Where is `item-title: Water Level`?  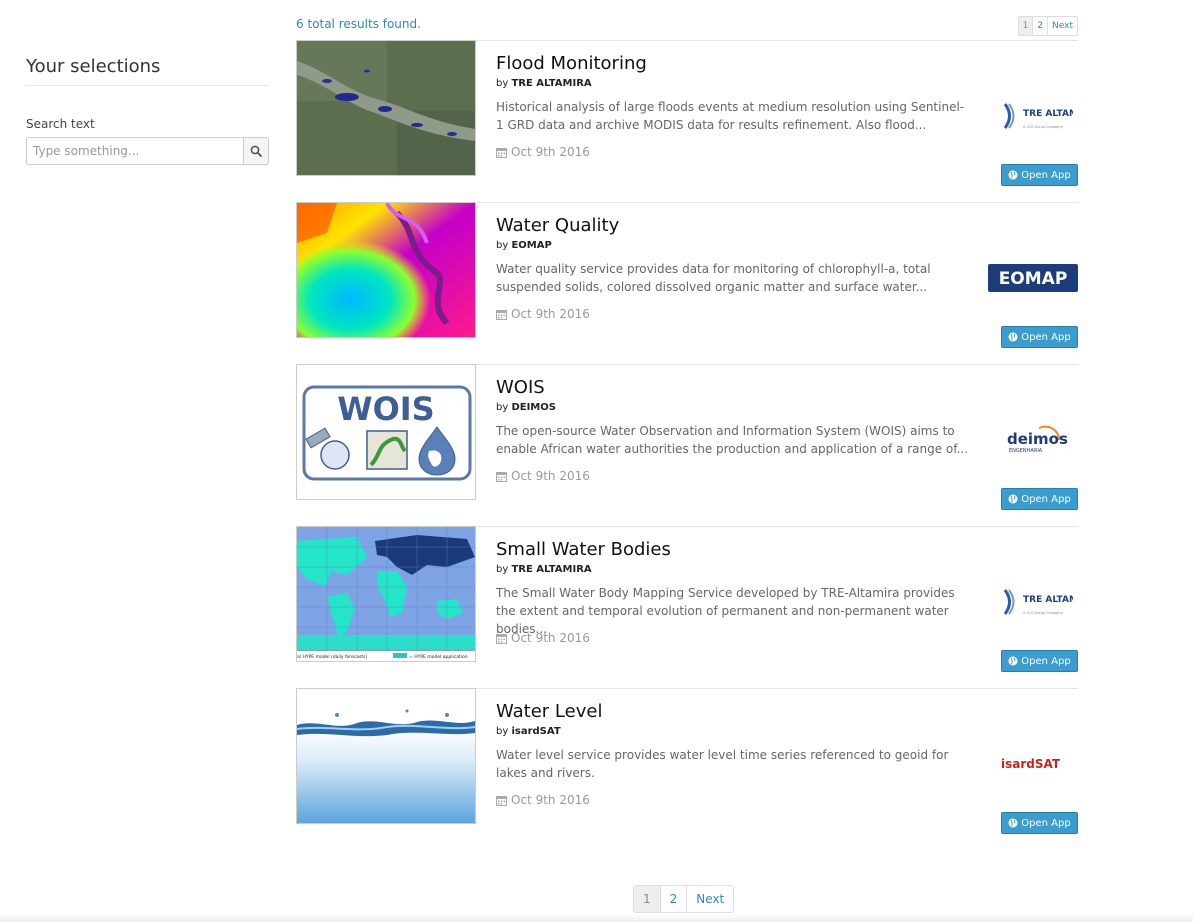
item-title: Water Level is located at coordinates (549, 711).